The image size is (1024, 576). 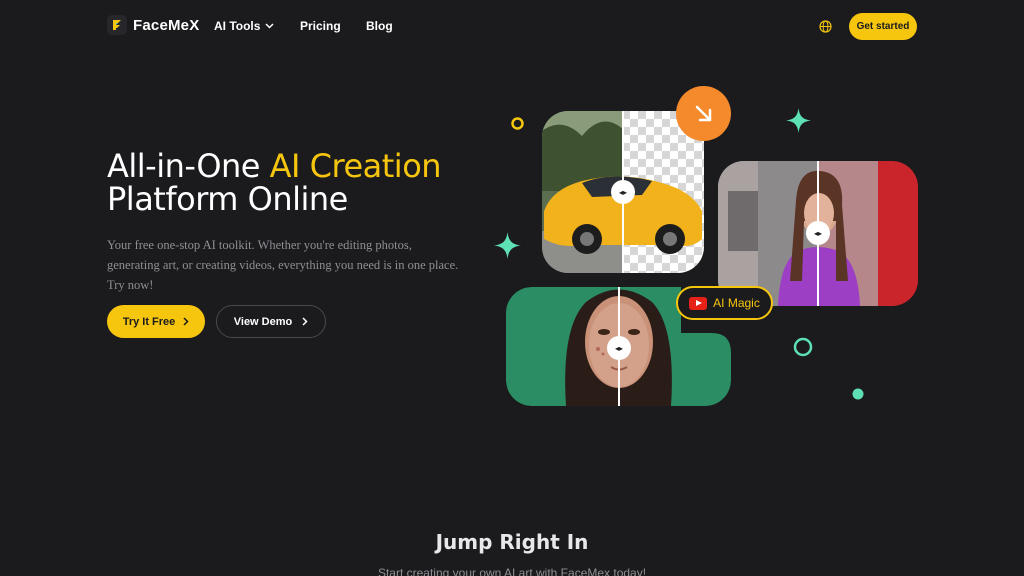 What do you see at coordinates (825, 26) in the screenshot?
I see `globe-icon` at bounding box center [825, 26].